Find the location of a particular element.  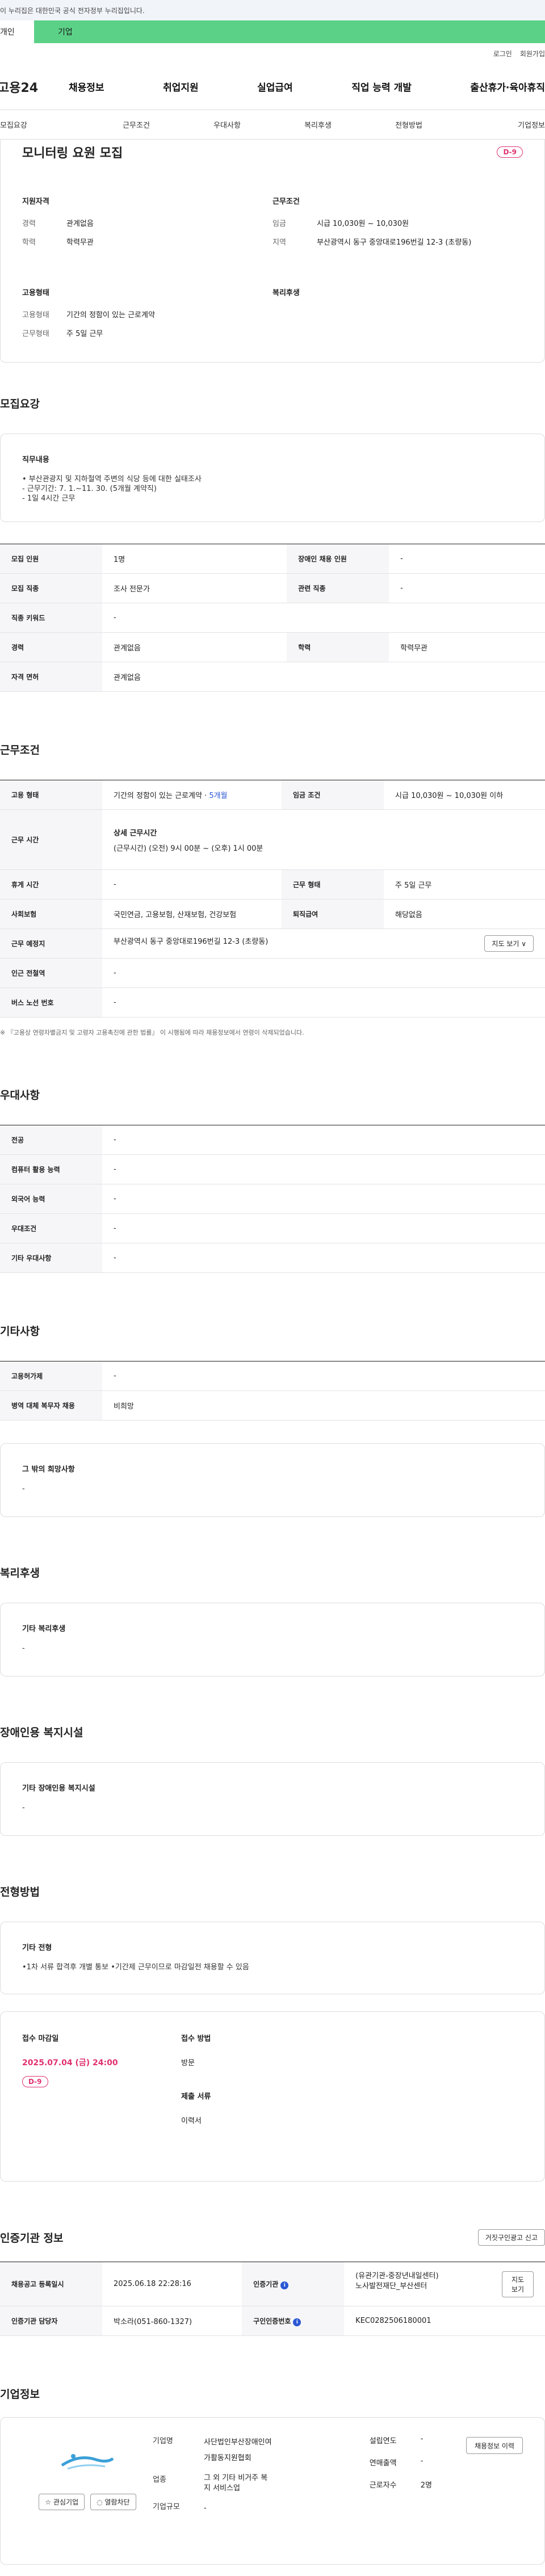

cell-key: 컴퓨터 활용 능력 is located at coordinates (51, 1169).